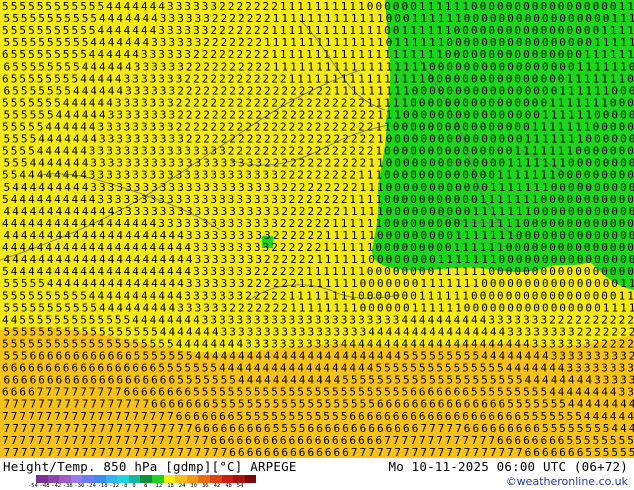  Describe the element at coordinates (567, 482) in the screenshot. I see `credit-link: ©weatheronline.co.uk` at that location.